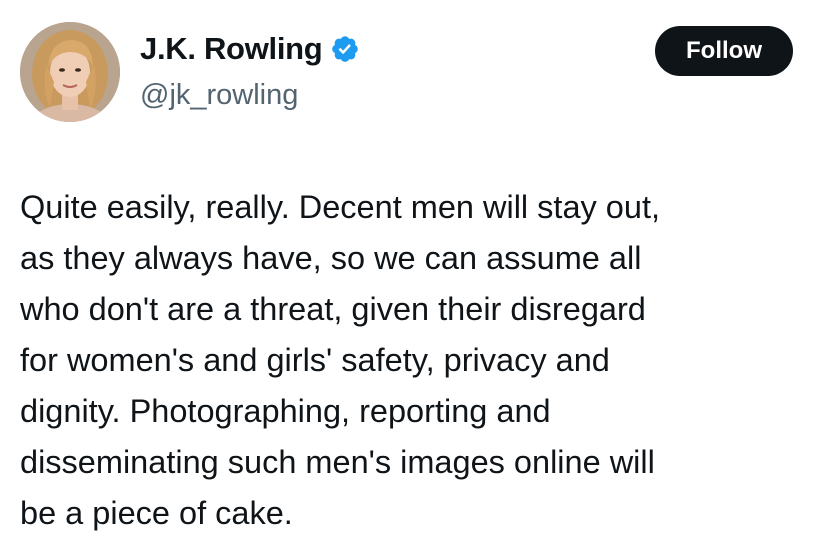 The height and width of the screenshot is (551, 825). I want to click on profile-photo-icon, so click(70, 72).